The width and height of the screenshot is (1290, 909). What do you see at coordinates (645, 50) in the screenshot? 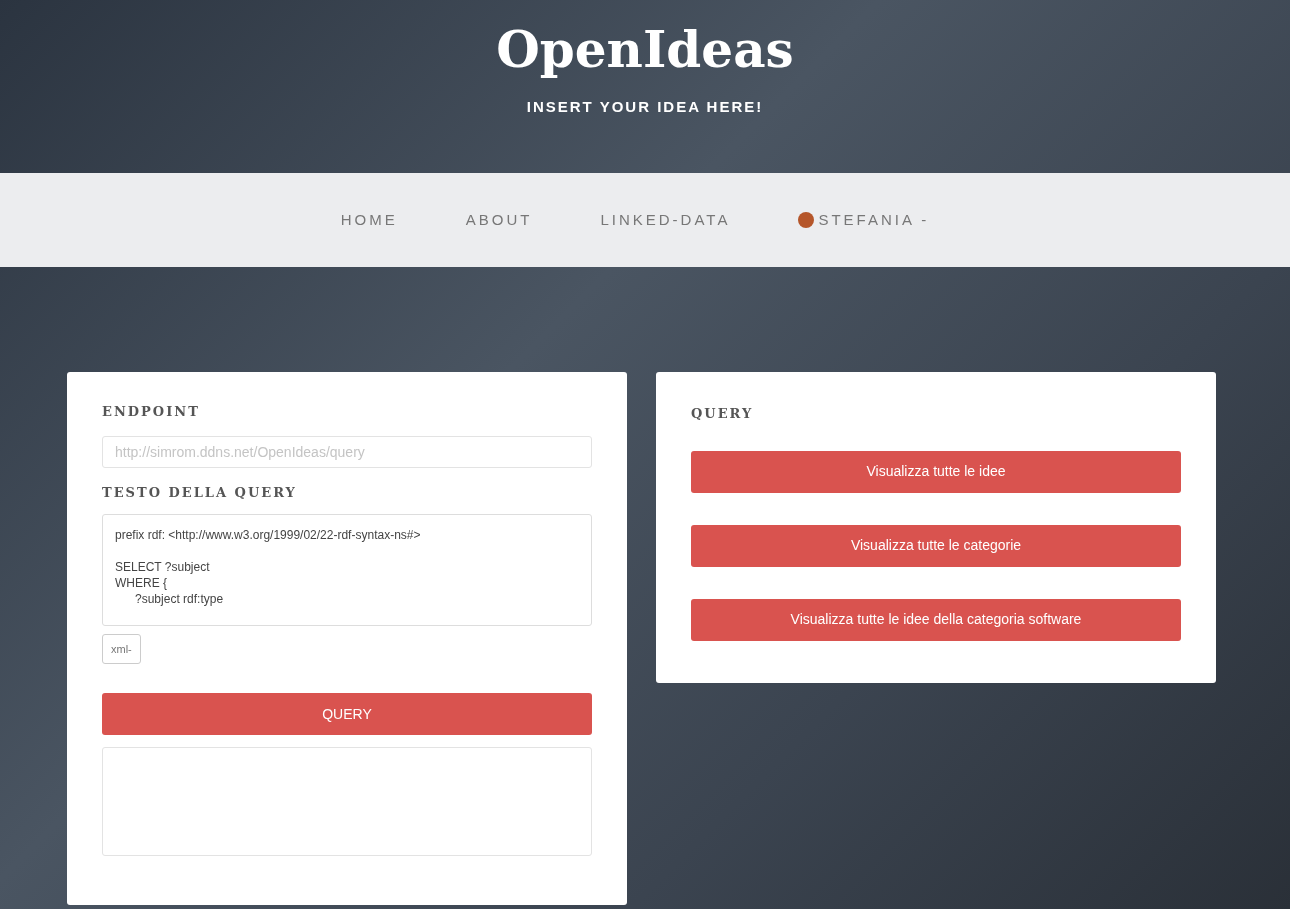
I see `site-title: OpenIdeas` at bounding box center [645, 50].